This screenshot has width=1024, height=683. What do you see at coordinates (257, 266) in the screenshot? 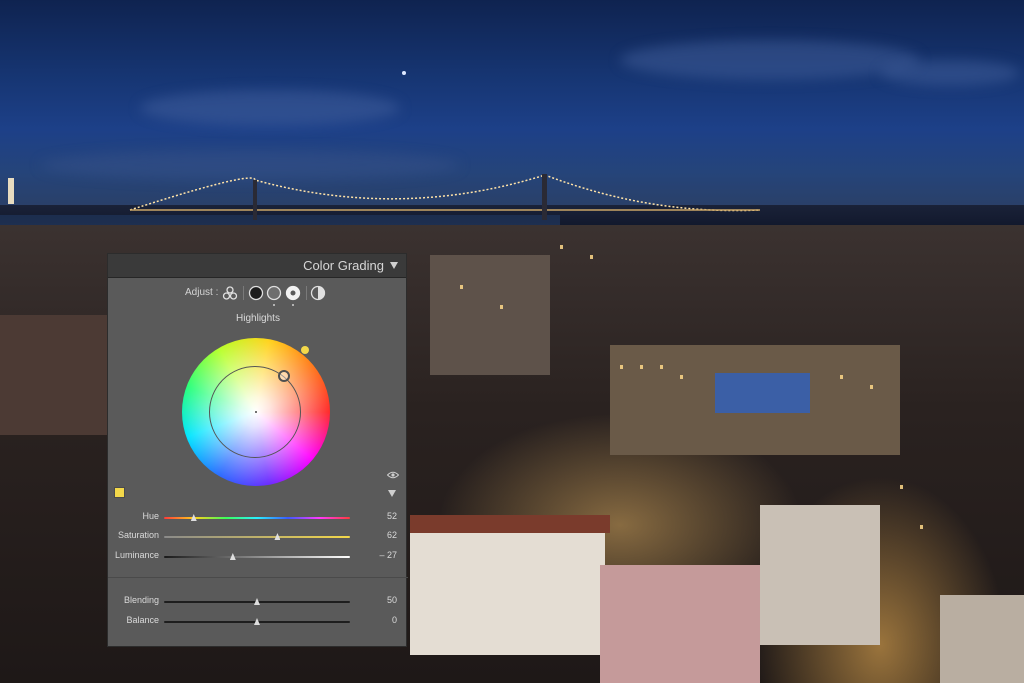
I see `panel-header: Color Grading` at bounding box center [257, 266].